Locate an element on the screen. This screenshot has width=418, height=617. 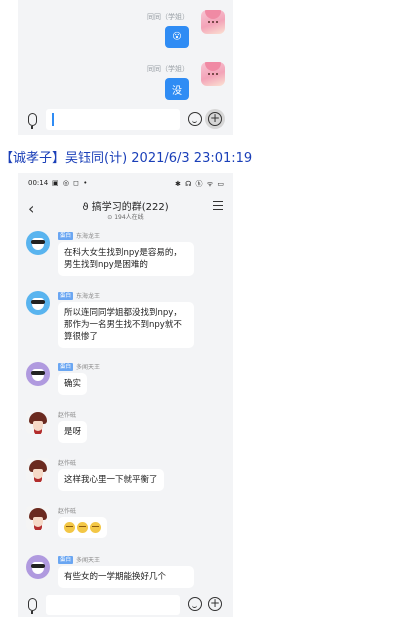
system-icons: ✱ ☊ ⓗ ᯤ ▭ is located at coordinates (200, 184).